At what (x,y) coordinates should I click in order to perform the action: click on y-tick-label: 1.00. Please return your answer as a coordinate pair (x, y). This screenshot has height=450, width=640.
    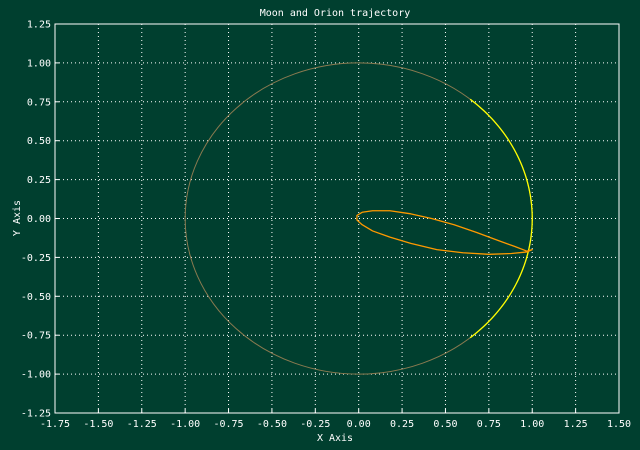
    Looking at the image, I should click on (39, 63).